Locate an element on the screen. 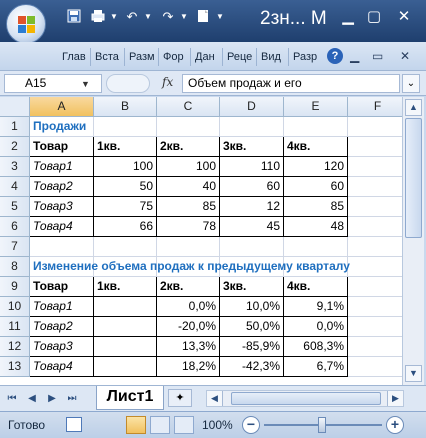  scroll-right-icon: ▶ is located at coordinates (395, 398).